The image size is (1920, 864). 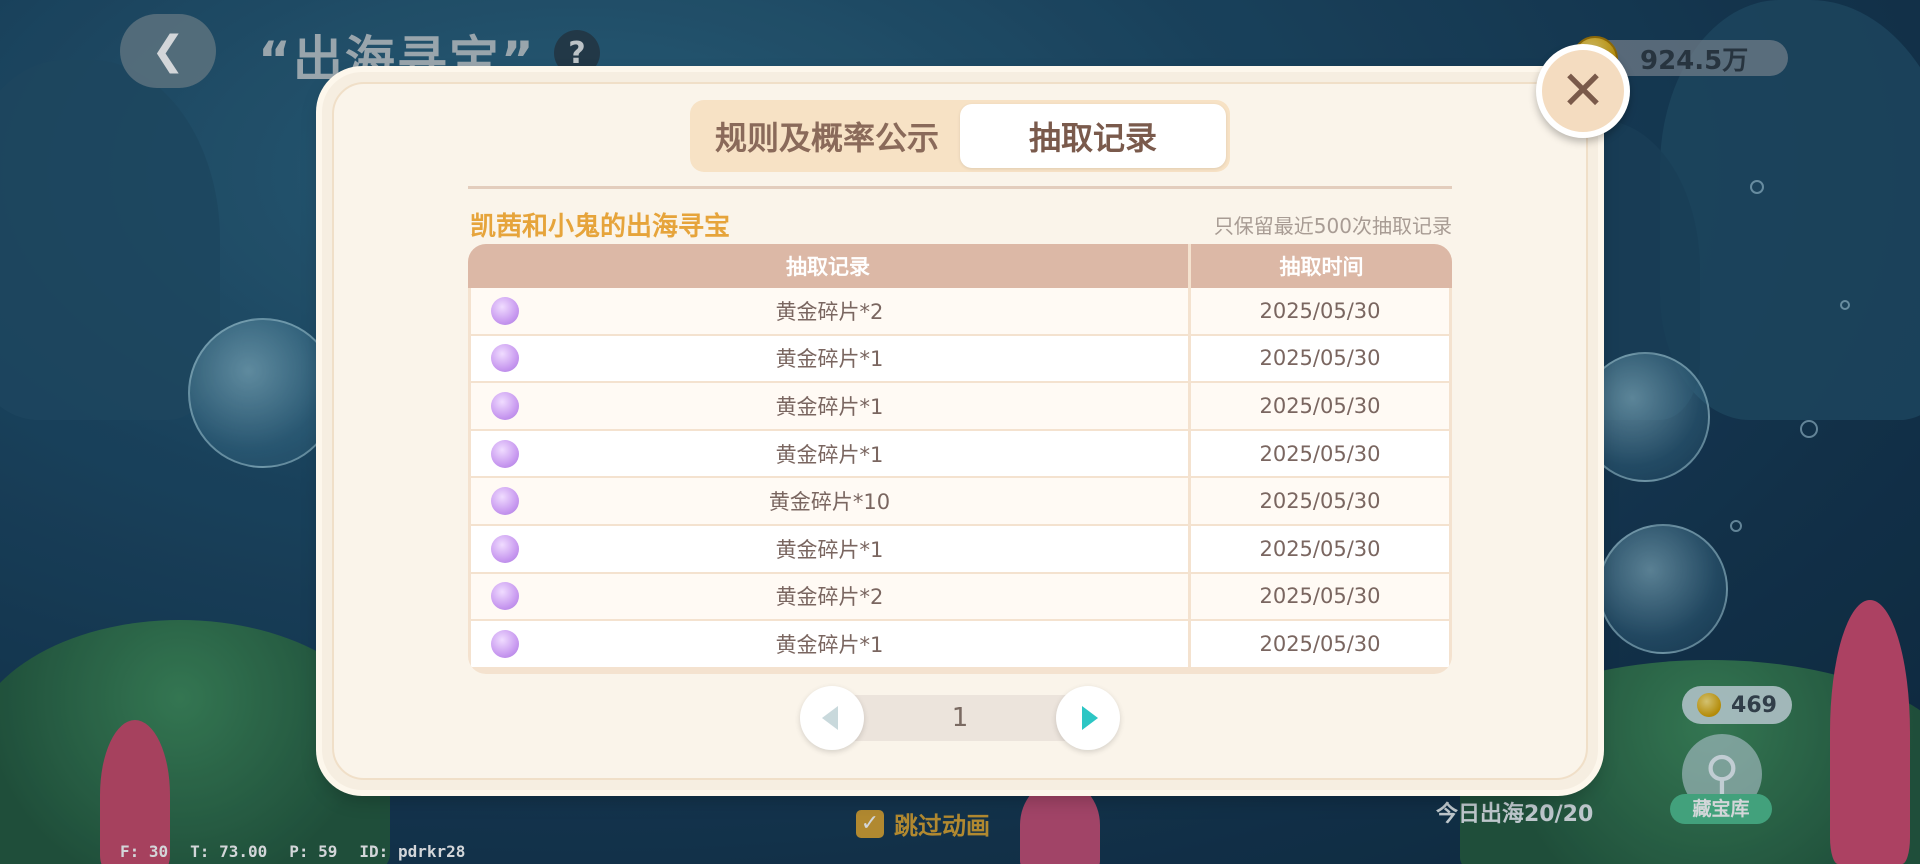 What do you see at coordinates (600, 227) in the screenshot?
I see `record-section-title: 凯茜和小鬼的出海寻宝` at bounding box center [600, 227].